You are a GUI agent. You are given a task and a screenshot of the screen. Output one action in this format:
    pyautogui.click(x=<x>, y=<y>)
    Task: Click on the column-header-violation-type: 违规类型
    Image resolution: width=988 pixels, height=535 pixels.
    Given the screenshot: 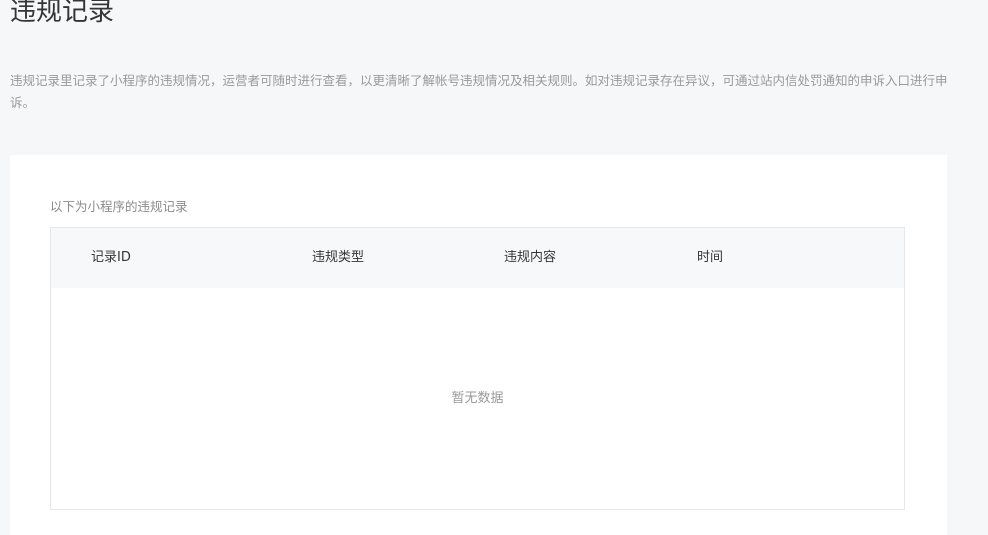 What is the action you would take?
    pyautogui.click(x=338, y=257)
    